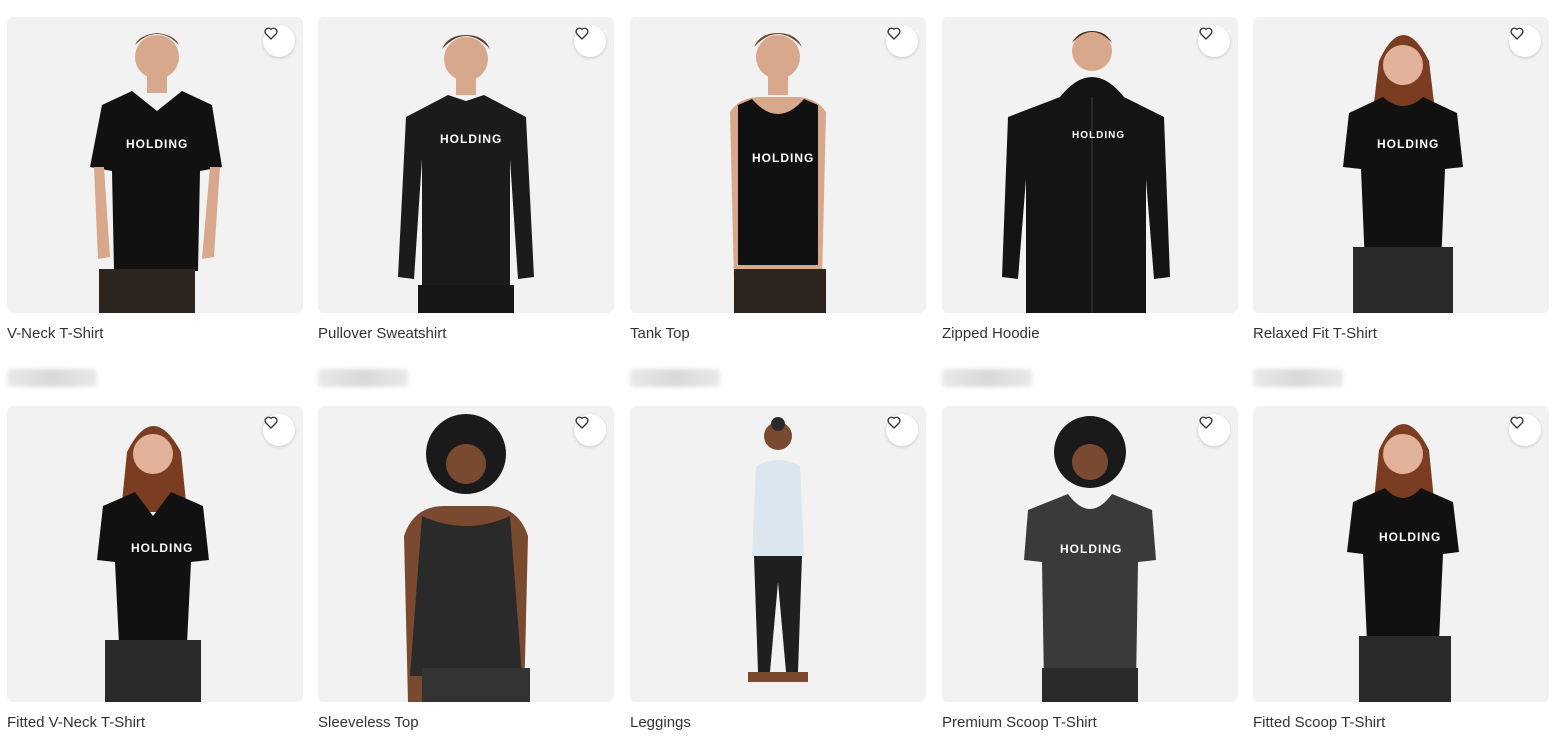  Describe the element at coordinates (991, 333) in the screenshot. I see `product-title: Zipped Hoodie` at that location.